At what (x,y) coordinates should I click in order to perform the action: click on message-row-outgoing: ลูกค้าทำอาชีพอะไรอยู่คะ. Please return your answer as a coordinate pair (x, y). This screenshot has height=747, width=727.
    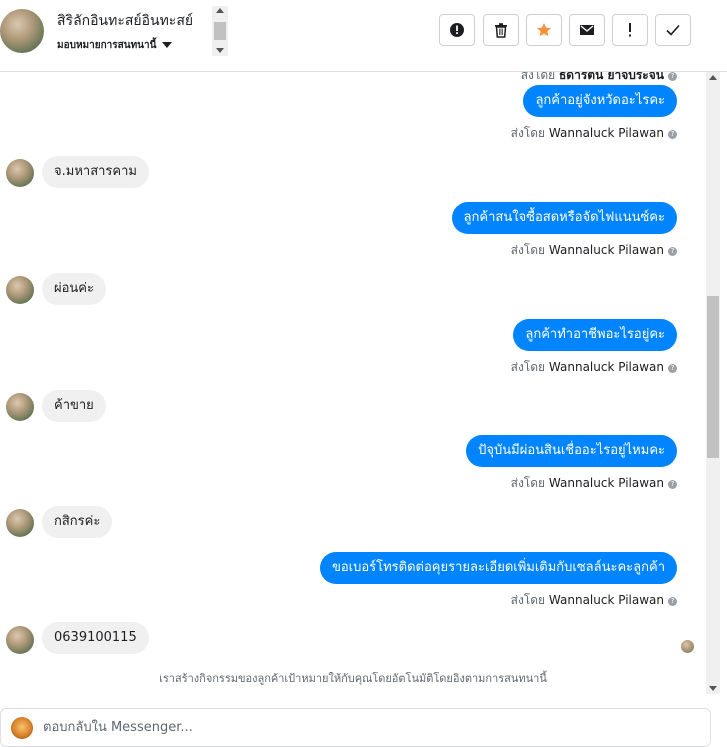
    Looking at the image, I should click on (595, 335).